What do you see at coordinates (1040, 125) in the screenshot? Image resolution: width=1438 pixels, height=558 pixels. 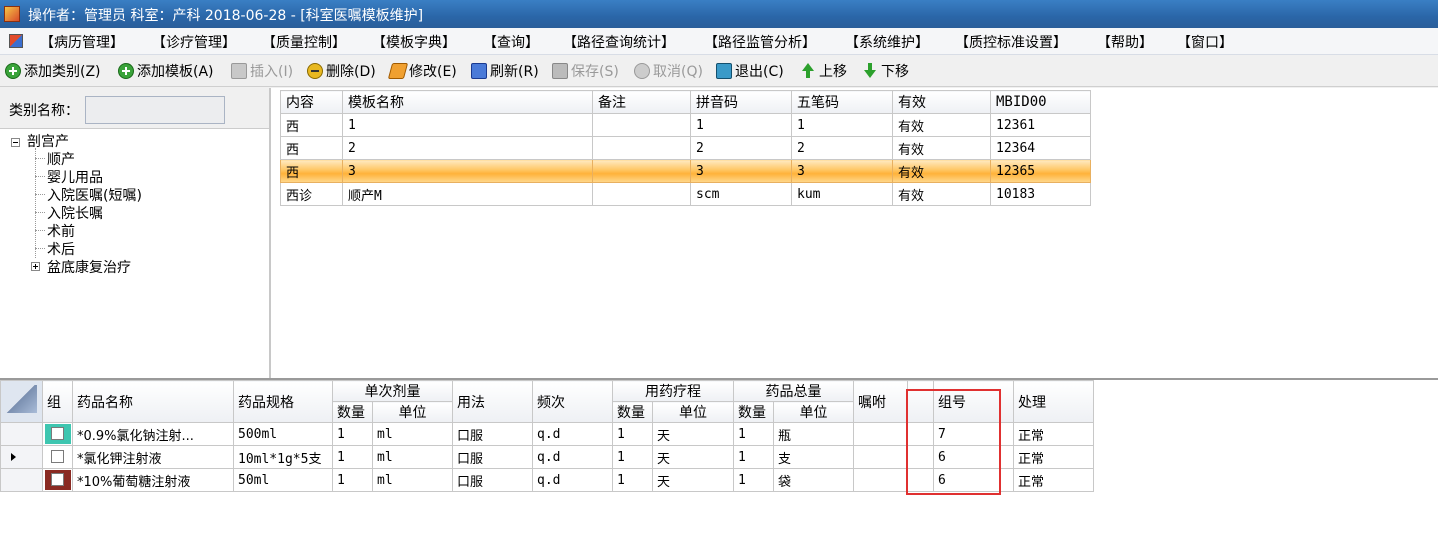 I see `table-cell: 12361` at bounding box center [1040, 125].